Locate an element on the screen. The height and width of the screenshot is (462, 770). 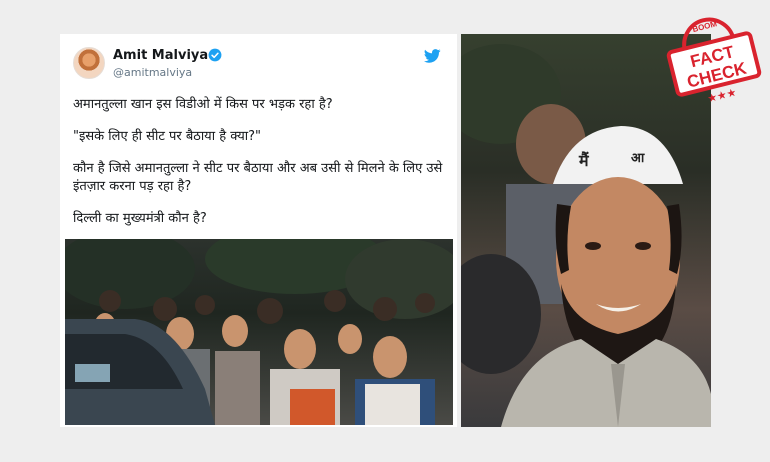
author-name: Amit Malviya is located at coordinates (160, 55).